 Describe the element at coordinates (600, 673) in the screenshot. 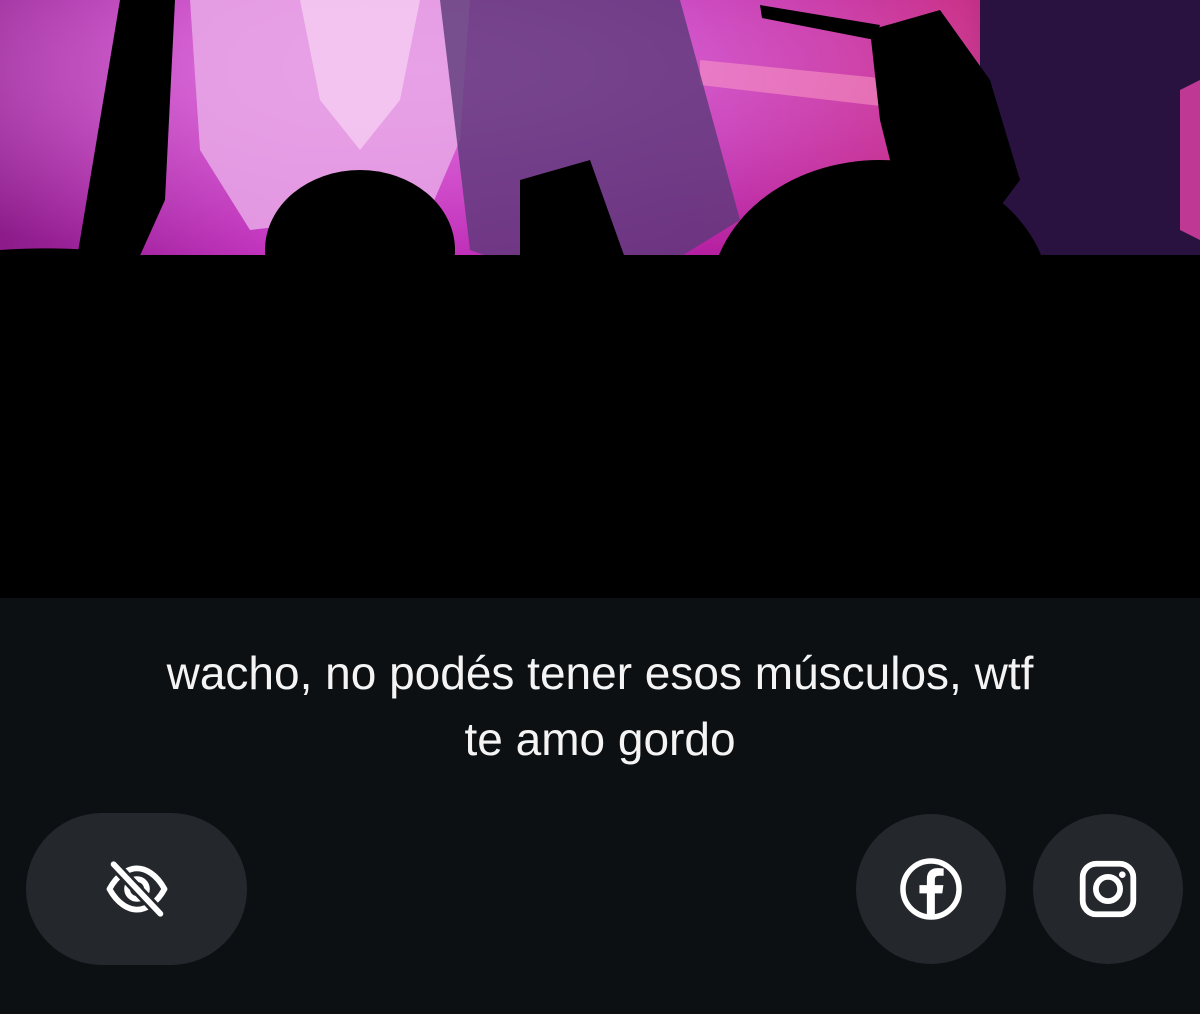

I see `caption-line-1: wacho, no podés tener esos músculos, wtf` at that location.